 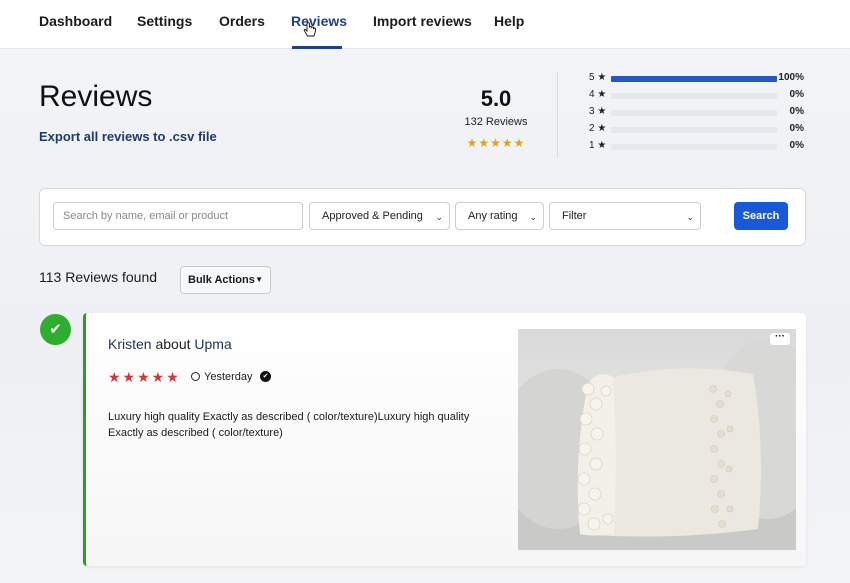 I want to click on nav-import-reviews: Import reviews, so click(x=422, y=21).